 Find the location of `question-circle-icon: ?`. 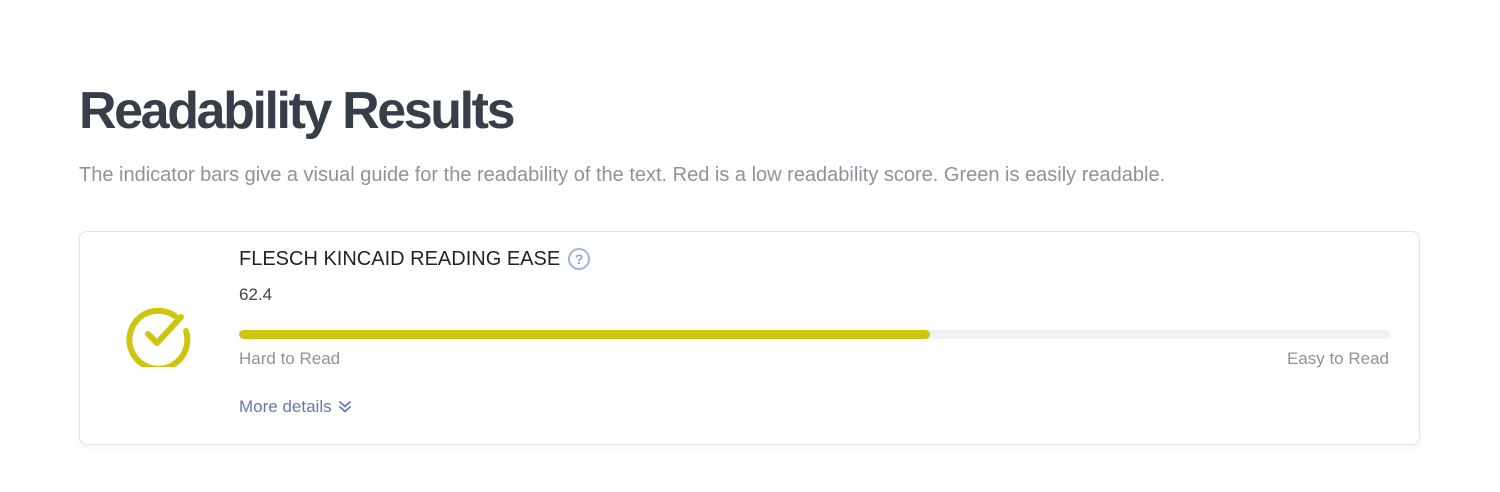

question-circle-icon: ? is located at coordinates (579, 259).